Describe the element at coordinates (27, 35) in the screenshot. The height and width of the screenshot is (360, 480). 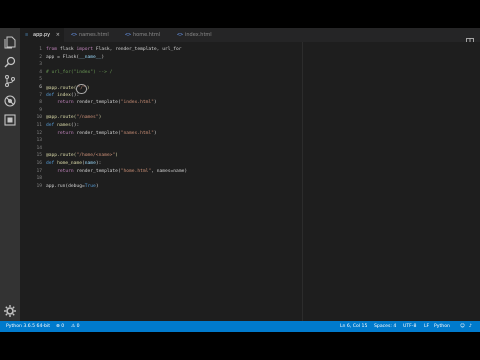
I see `py-icon: ≡` at that location.